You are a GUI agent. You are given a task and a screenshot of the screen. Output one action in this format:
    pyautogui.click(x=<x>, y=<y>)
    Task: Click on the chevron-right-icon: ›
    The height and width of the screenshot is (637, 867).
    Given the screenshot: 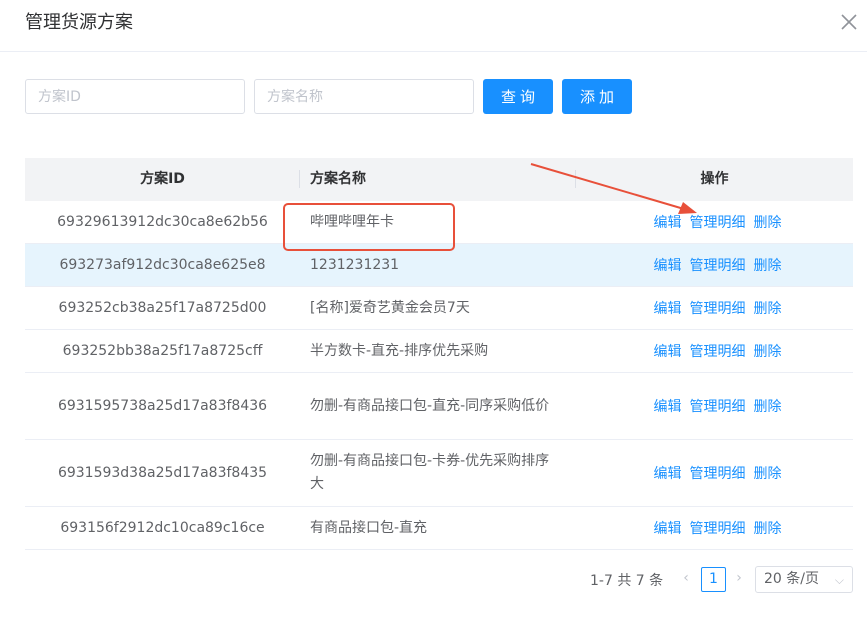 What is the action you would take?
    pyautogui.click(x=739, y=580)
    